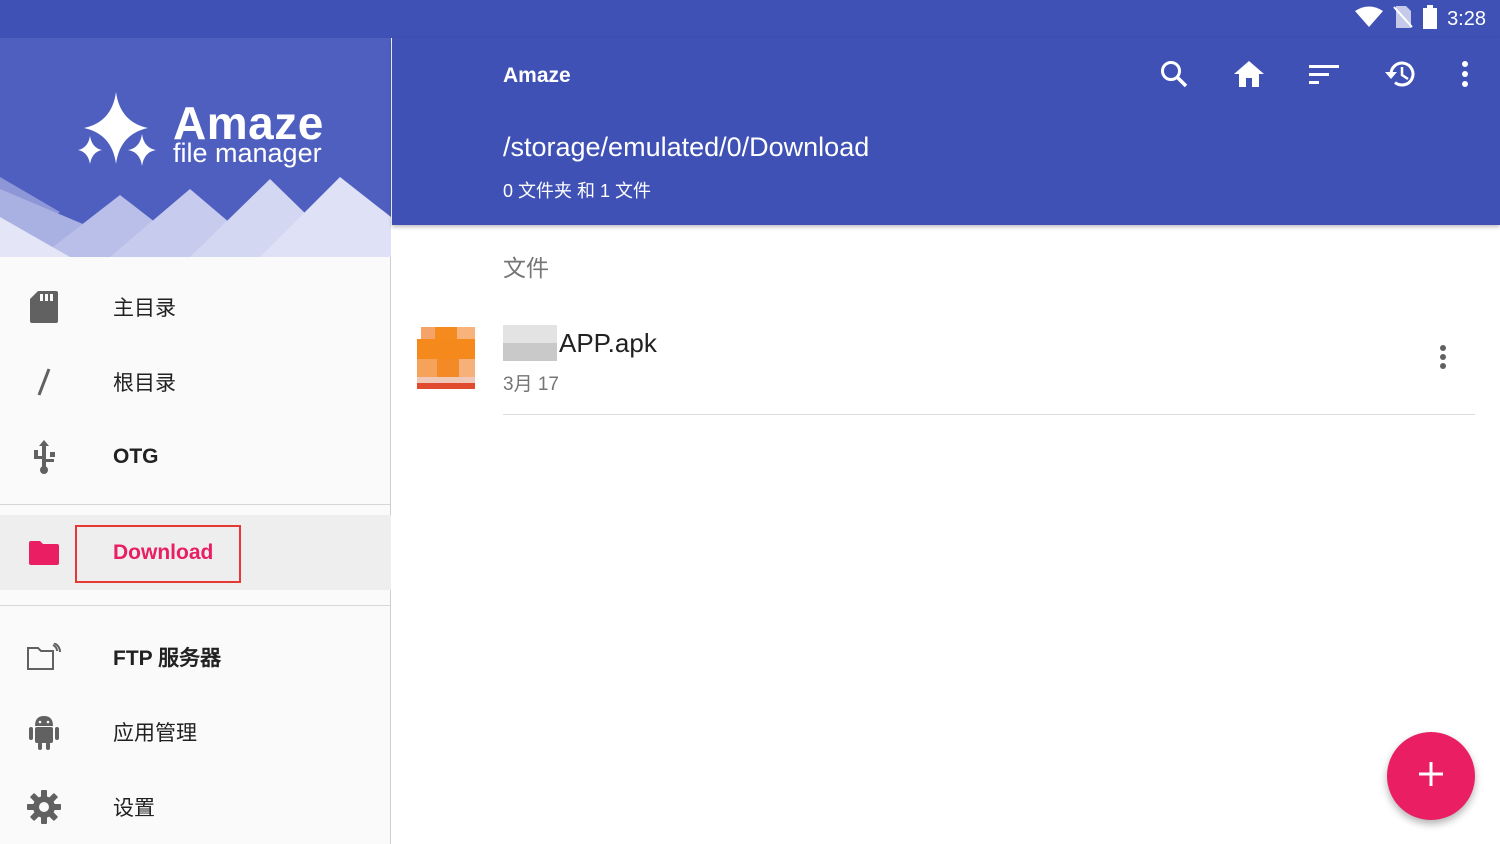  I want to click on nav-item-label: 应用管理, so click(155, 733).